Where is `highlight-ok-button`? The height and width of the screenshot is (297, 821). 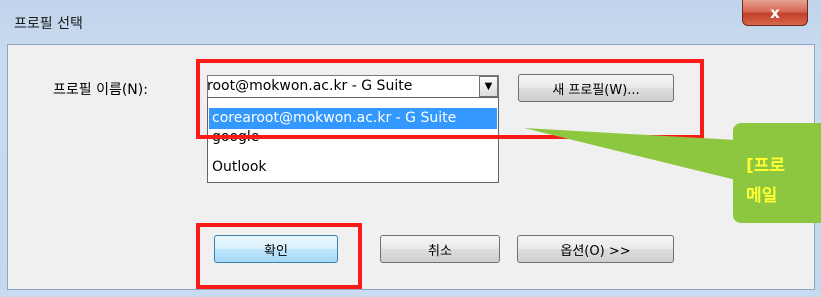 highlight-ok-button is located at coordinates (279, 256).